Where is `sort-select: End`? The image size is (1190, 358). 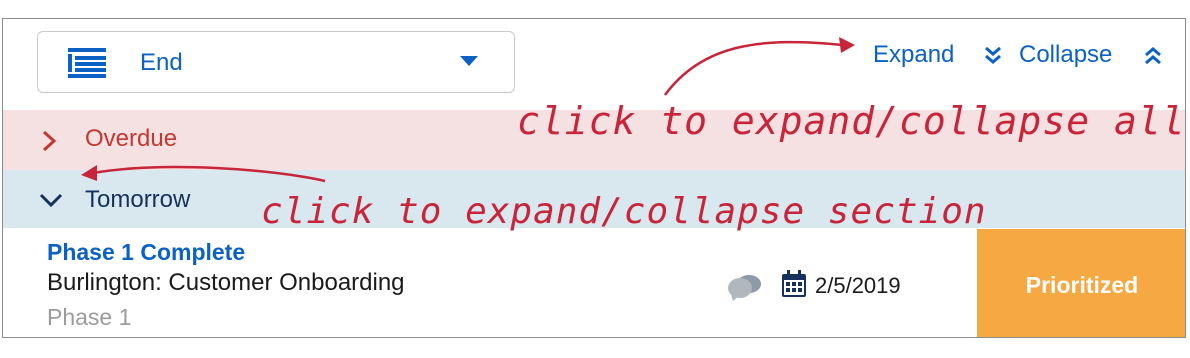 sort-select: End is located at coordinates (276, 62).